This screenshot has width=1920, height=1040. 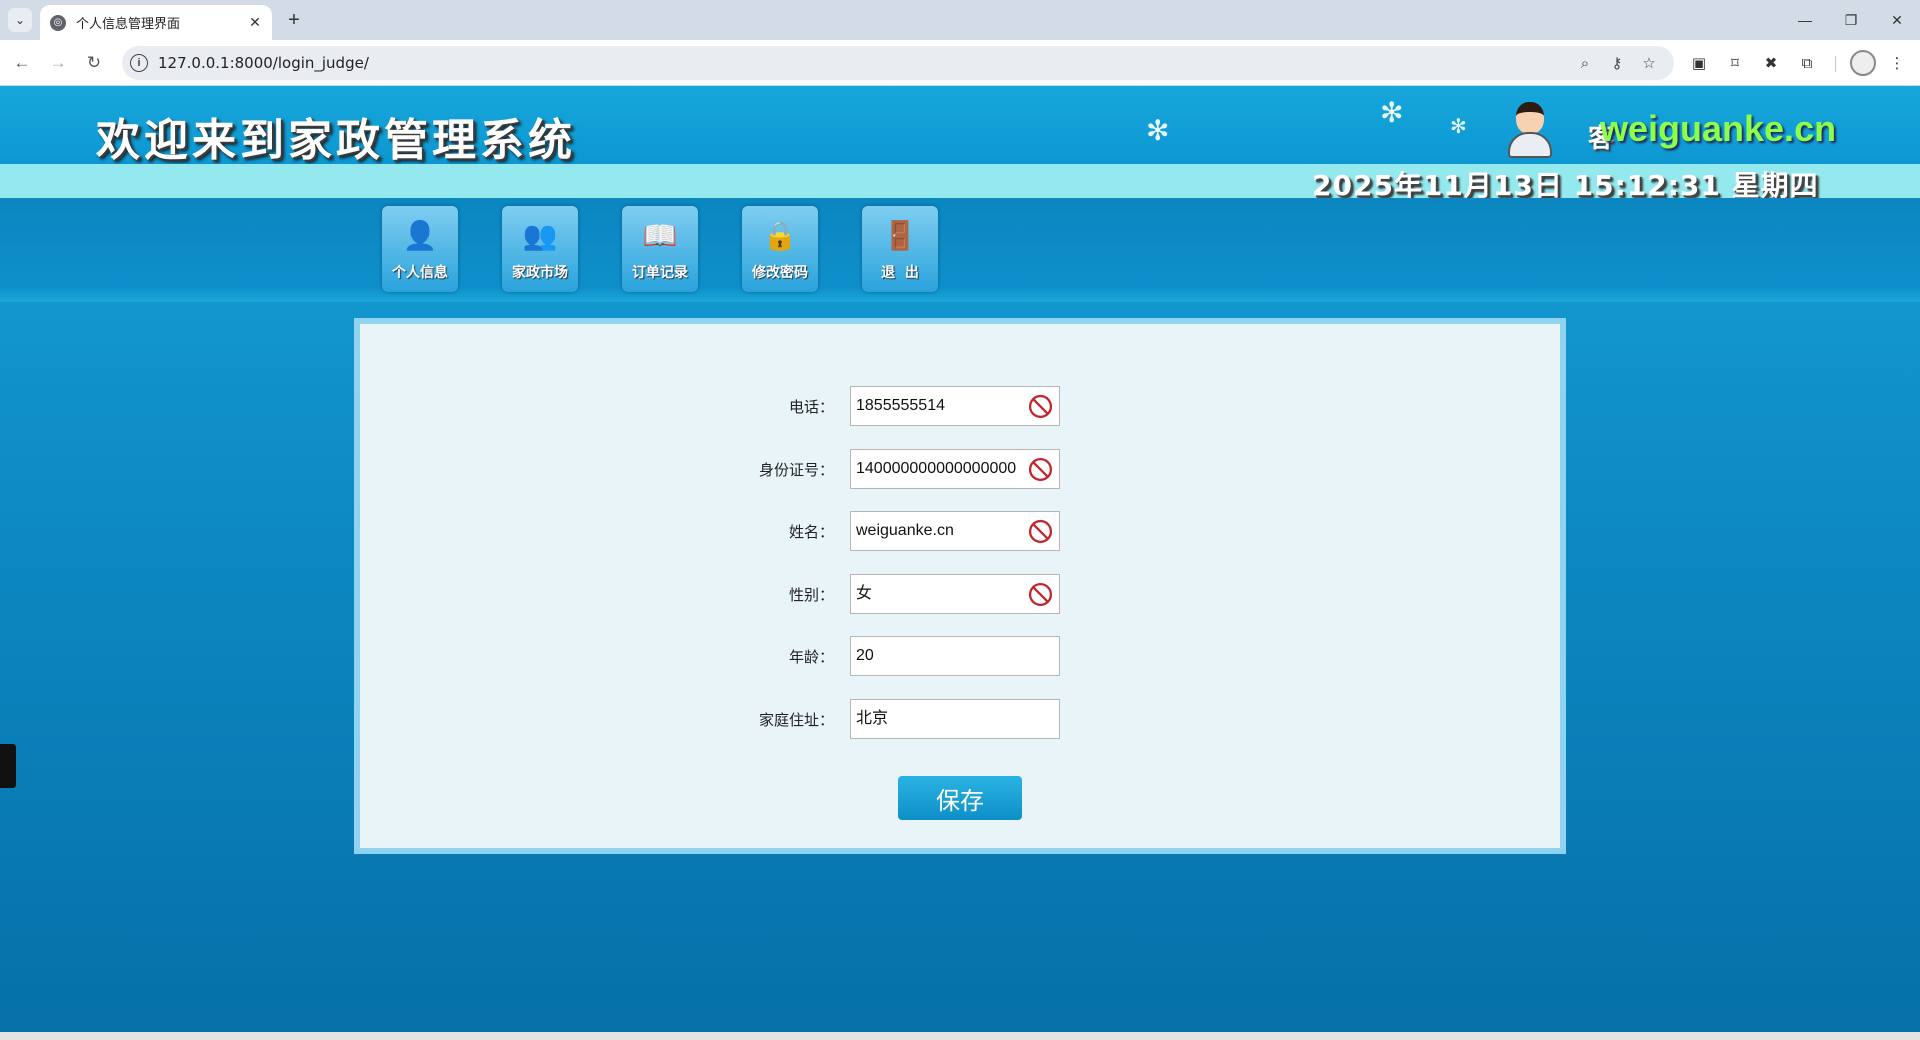 What do you see at coordinates (811, 407) in the screenshot?
I see `phone-label: 电话：` at bounding box center [811, 407].